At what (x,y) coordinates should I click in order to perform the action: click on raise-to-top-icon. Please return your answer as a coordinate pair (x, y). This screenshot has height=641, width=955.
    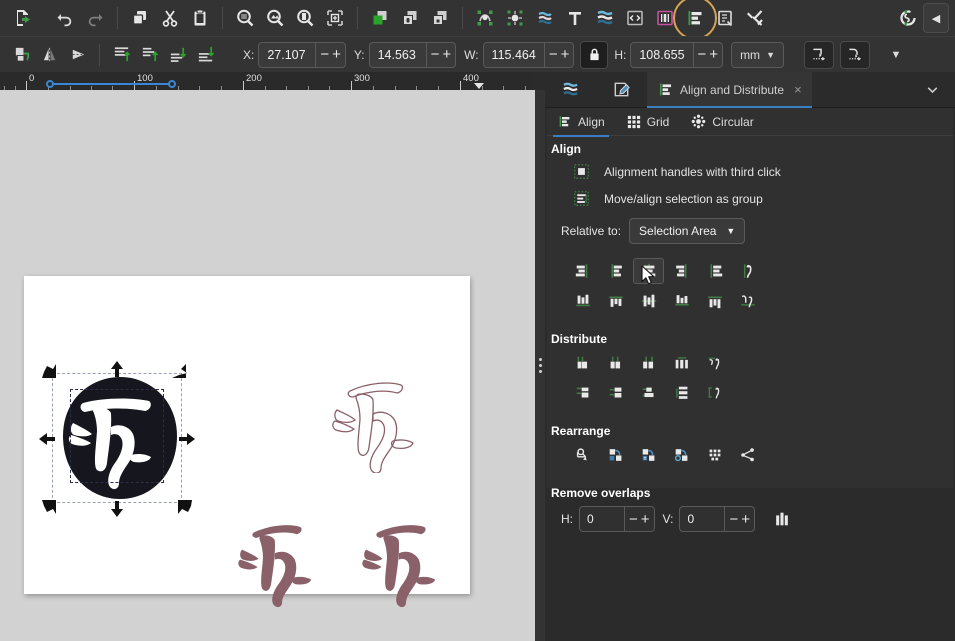
    Looking at the image, I should click on (121, 55).